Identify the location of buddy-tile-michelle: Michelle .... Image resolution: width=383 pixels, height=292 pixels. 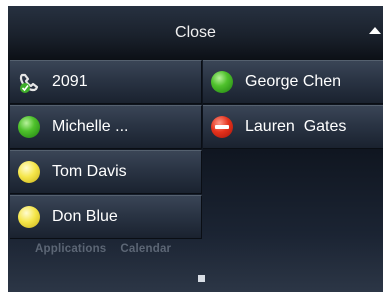
(106, 127).